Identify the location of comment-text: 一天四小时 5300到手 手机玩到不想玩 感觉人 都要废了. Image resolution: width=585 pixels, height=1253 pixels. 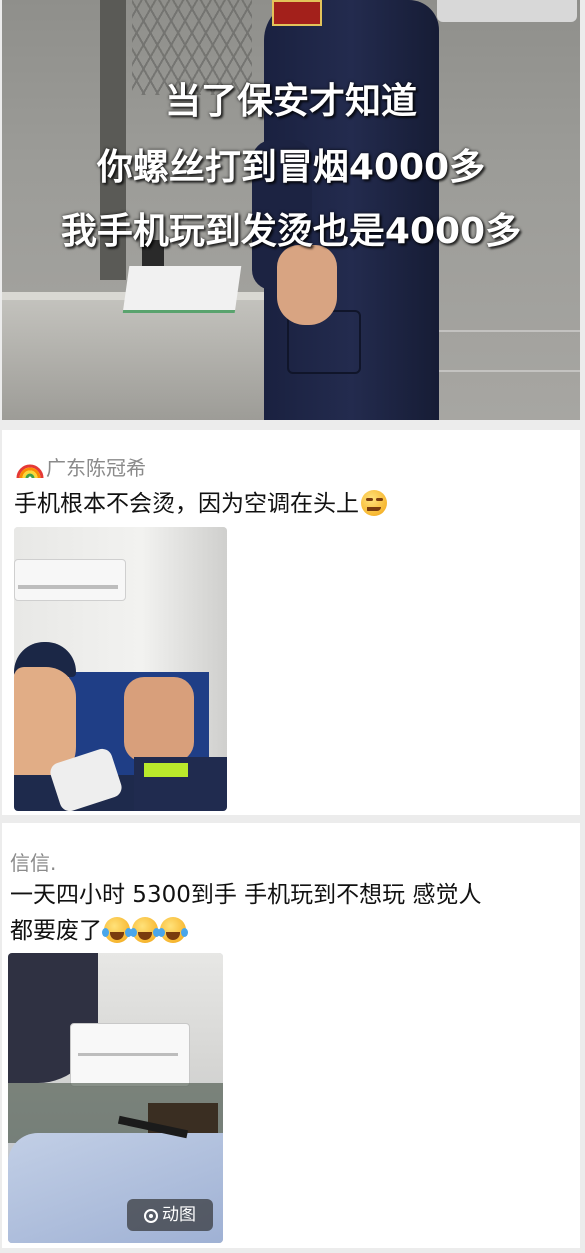
(287, 913).